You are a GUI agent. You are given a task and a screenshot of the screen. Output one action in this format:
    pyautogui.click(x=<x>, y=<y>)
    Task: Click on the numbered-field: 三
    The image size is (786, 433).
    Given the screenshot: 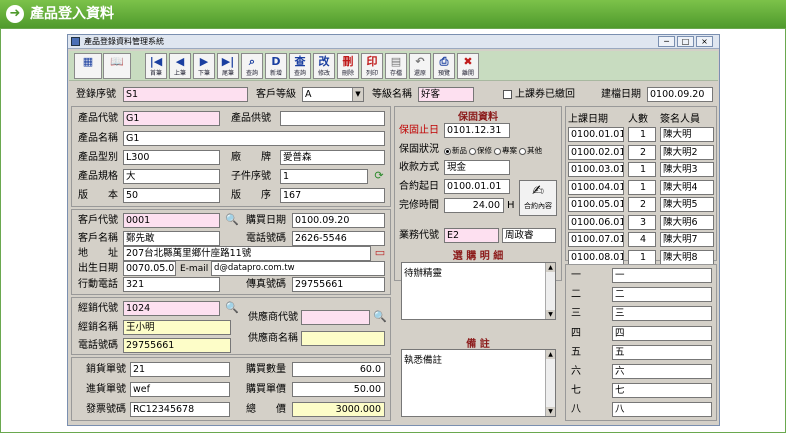 What is the action you would take?
    pyautogui.click(x=662, y=314)
    